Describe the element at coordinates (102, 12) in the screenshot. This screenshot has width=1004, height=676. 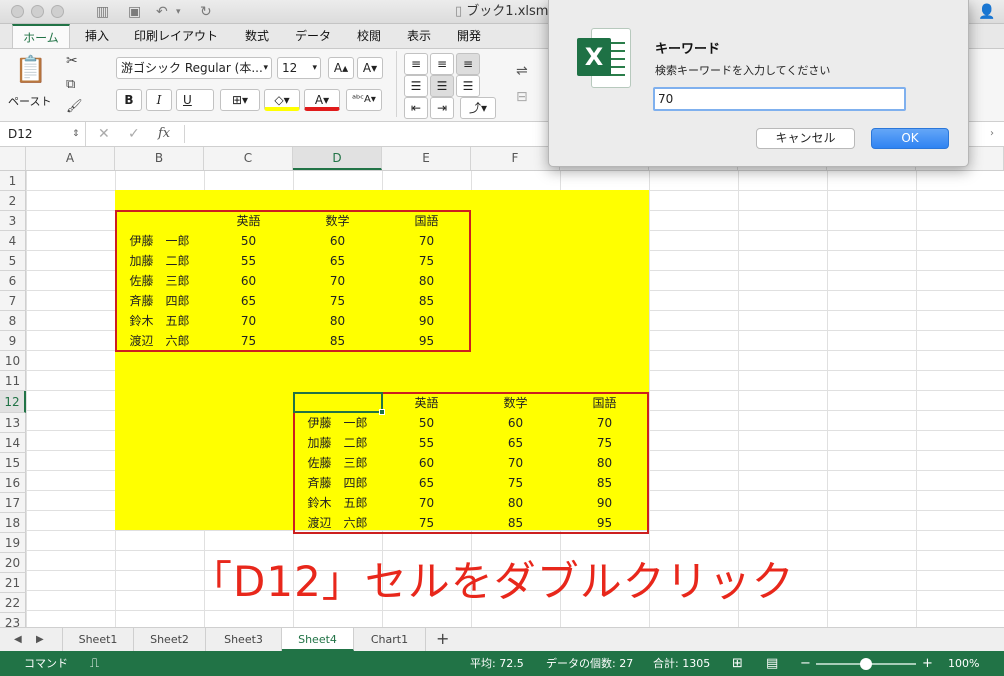
I see `sidebar-icon: ▥` at that location.